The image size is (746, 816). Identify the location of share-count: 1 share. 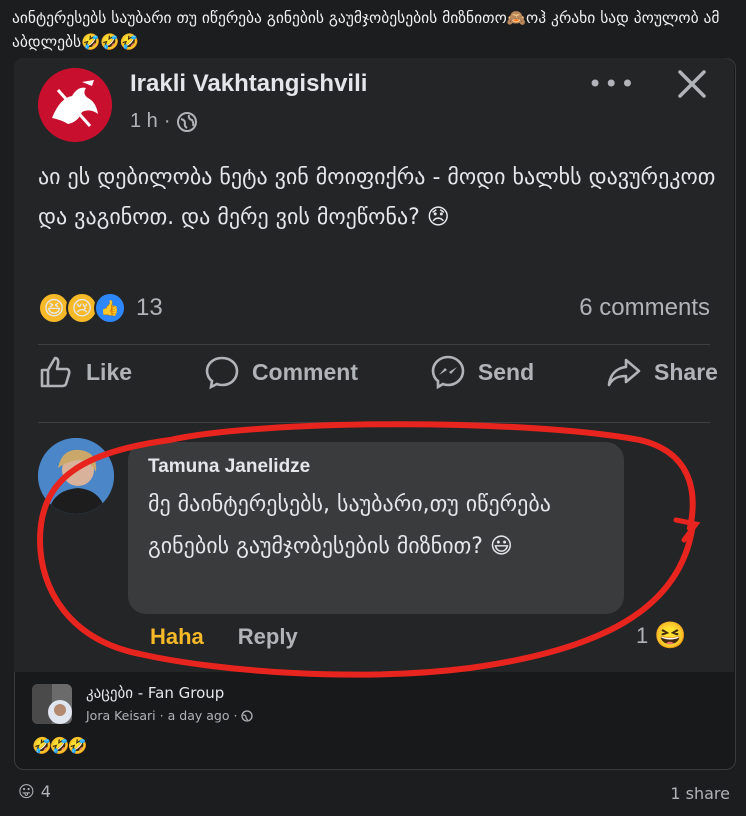
(700, 793).